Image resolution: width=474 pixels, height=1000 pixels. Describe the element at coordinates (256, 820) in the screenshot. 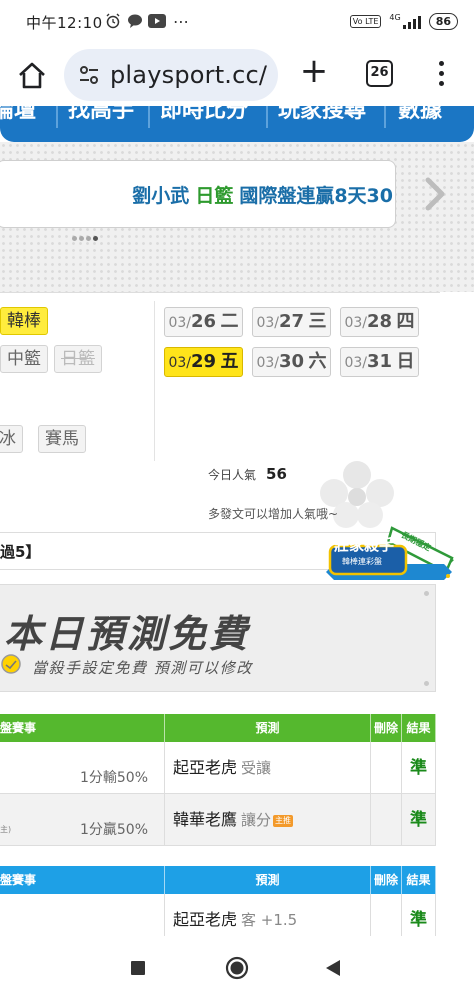

I see `market-text: 讓分` at that location.